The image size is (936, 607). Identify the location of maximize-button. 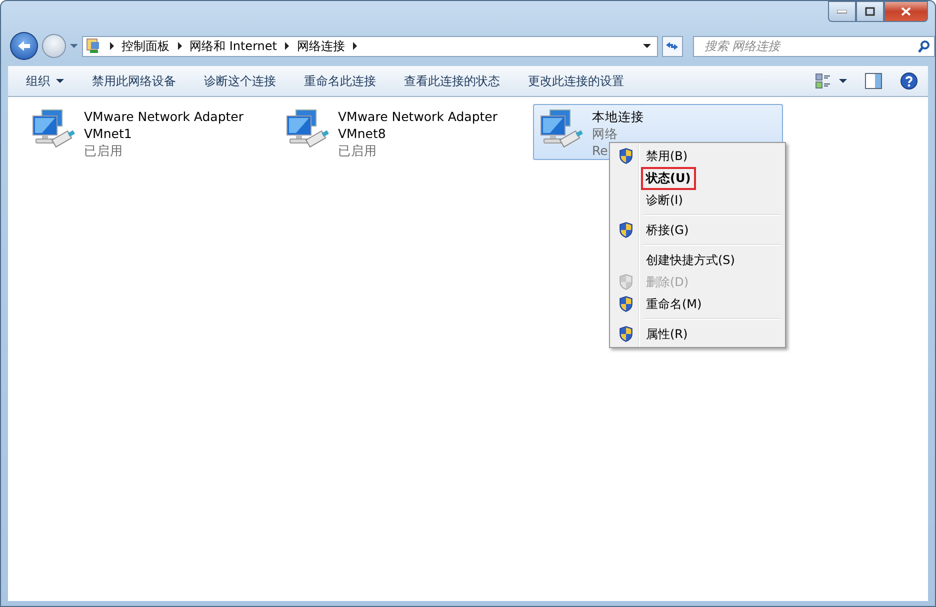
(870, 11).